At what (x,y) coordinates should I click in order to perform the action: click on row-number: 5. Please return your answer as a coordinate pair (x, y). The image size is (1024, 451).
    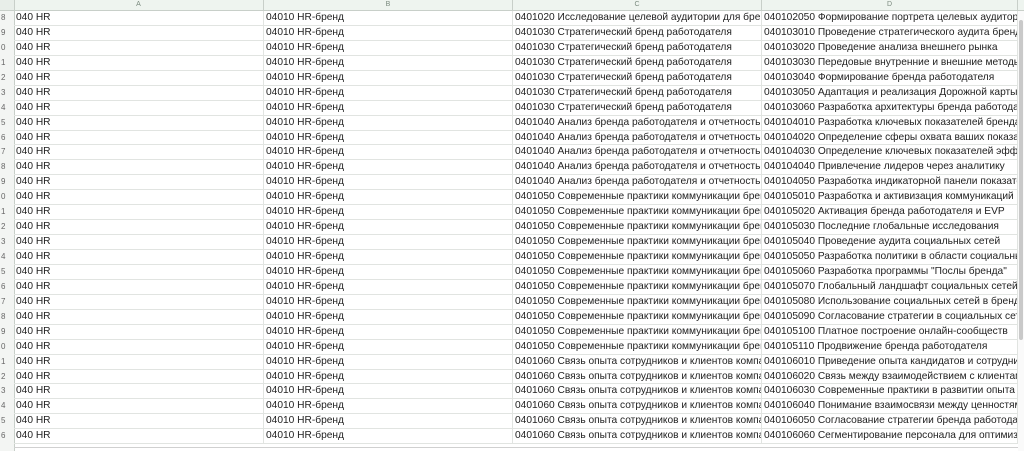
    Looking at the image, I should click on (7, 123).